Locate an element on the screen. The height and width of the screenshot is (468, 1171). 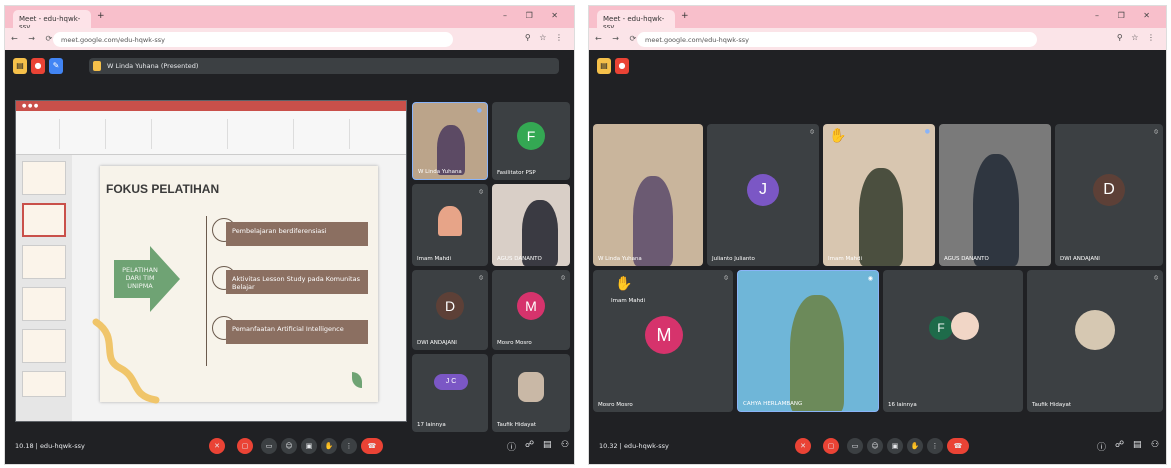
participant-name: 16 lainnya is located at coordinates (902, 405).